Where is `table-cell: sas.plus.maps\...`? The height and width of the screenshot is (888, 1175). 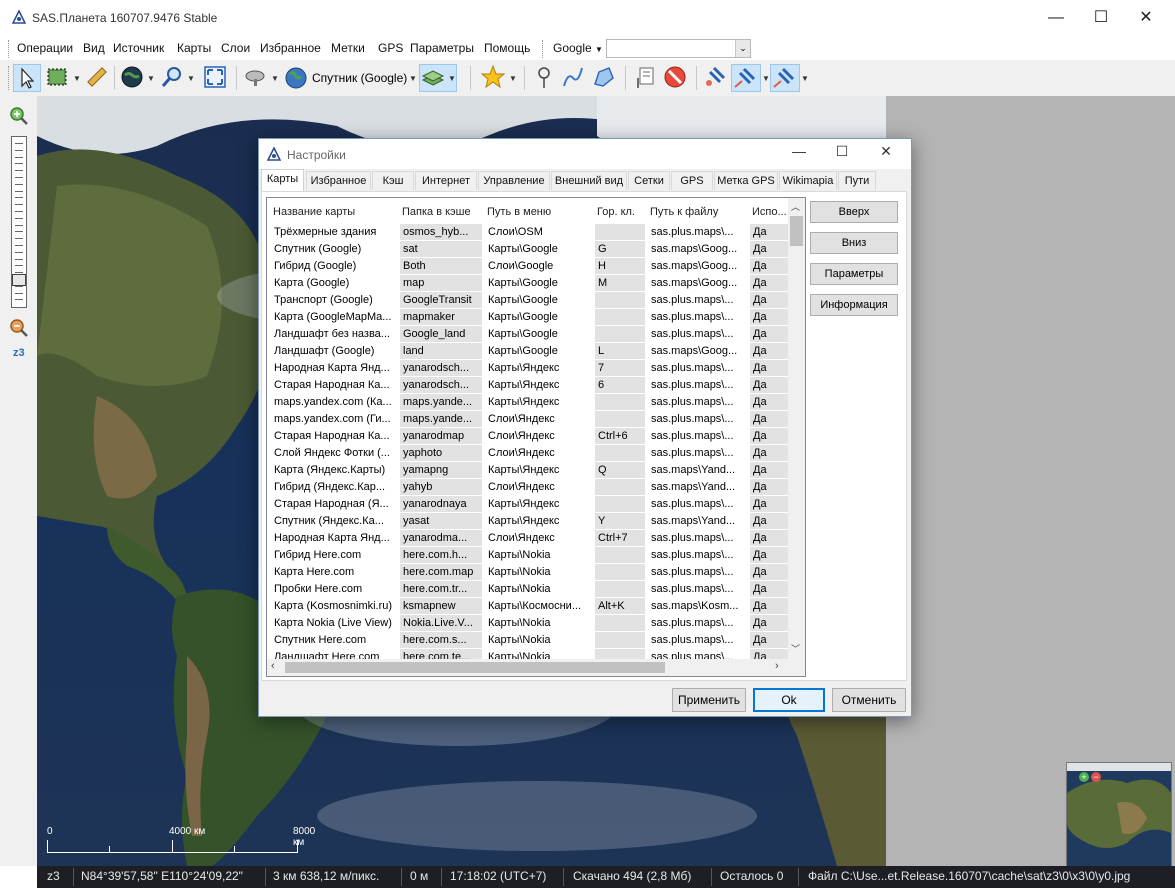
table-cell: sas.plus.maps\... is located at coordinates (692, 317).